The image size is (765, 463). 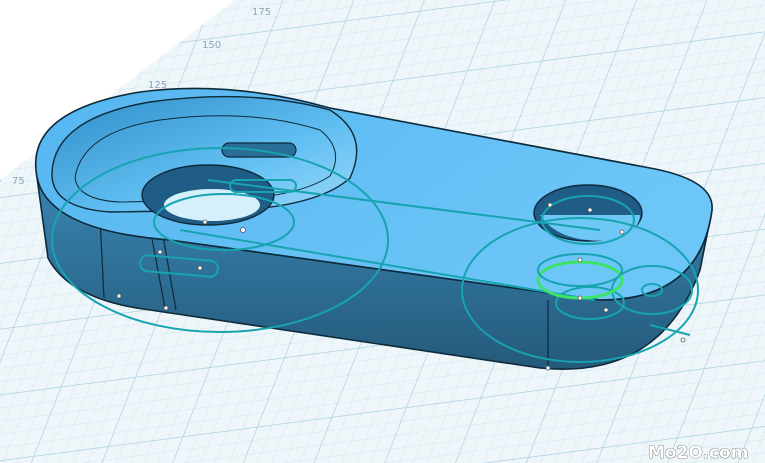 What do you see at coordinates (18, 181) in the screenshot?
I see `grid-label-75: 75` at bounding box center [18, 181].